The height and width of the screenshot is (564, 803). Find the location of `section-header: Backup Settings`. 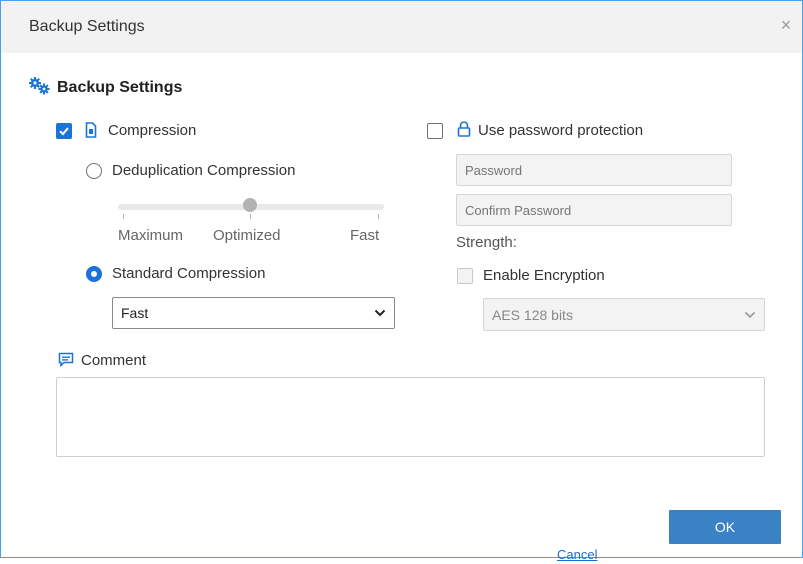

section-header: Backup Settings is located at coordinates (106, 88).